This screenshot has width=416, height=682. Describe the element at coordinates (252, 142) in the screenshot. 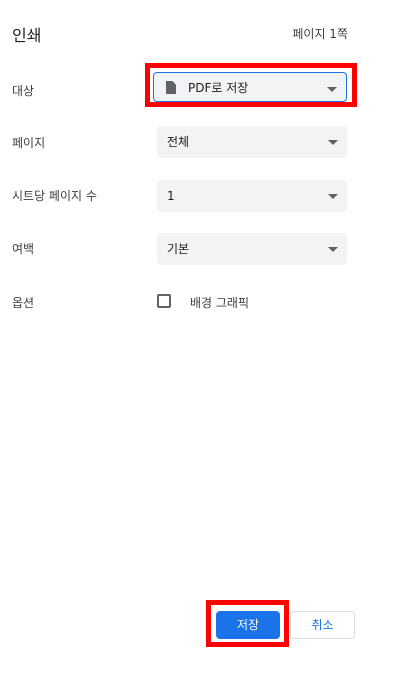

I see `pages-select: 전체` at that location.